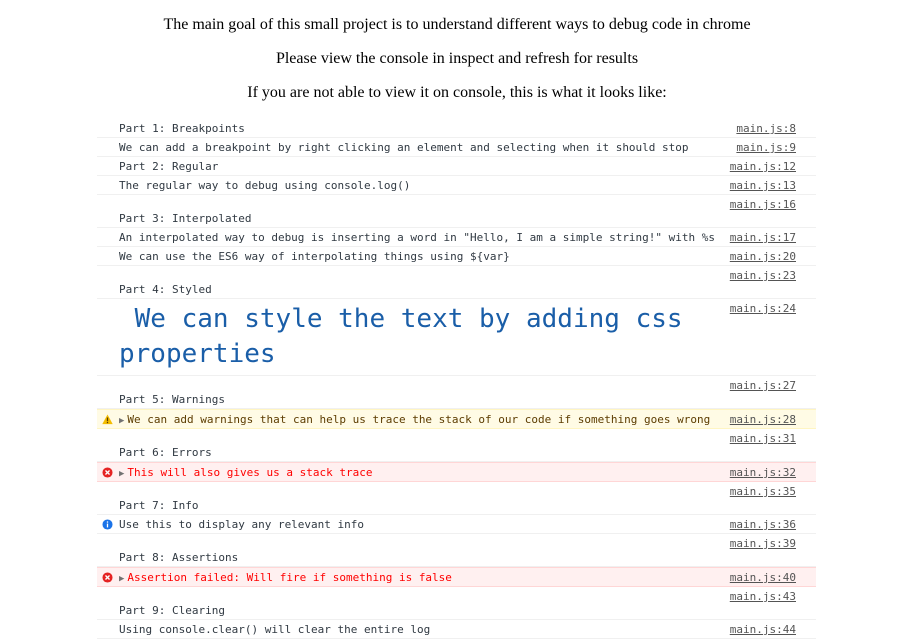 This screenshot has height=639, width=914. Describe the element at coordinates (763, 577) in the screenshot. I see `source-link: main.js:40` at that location.